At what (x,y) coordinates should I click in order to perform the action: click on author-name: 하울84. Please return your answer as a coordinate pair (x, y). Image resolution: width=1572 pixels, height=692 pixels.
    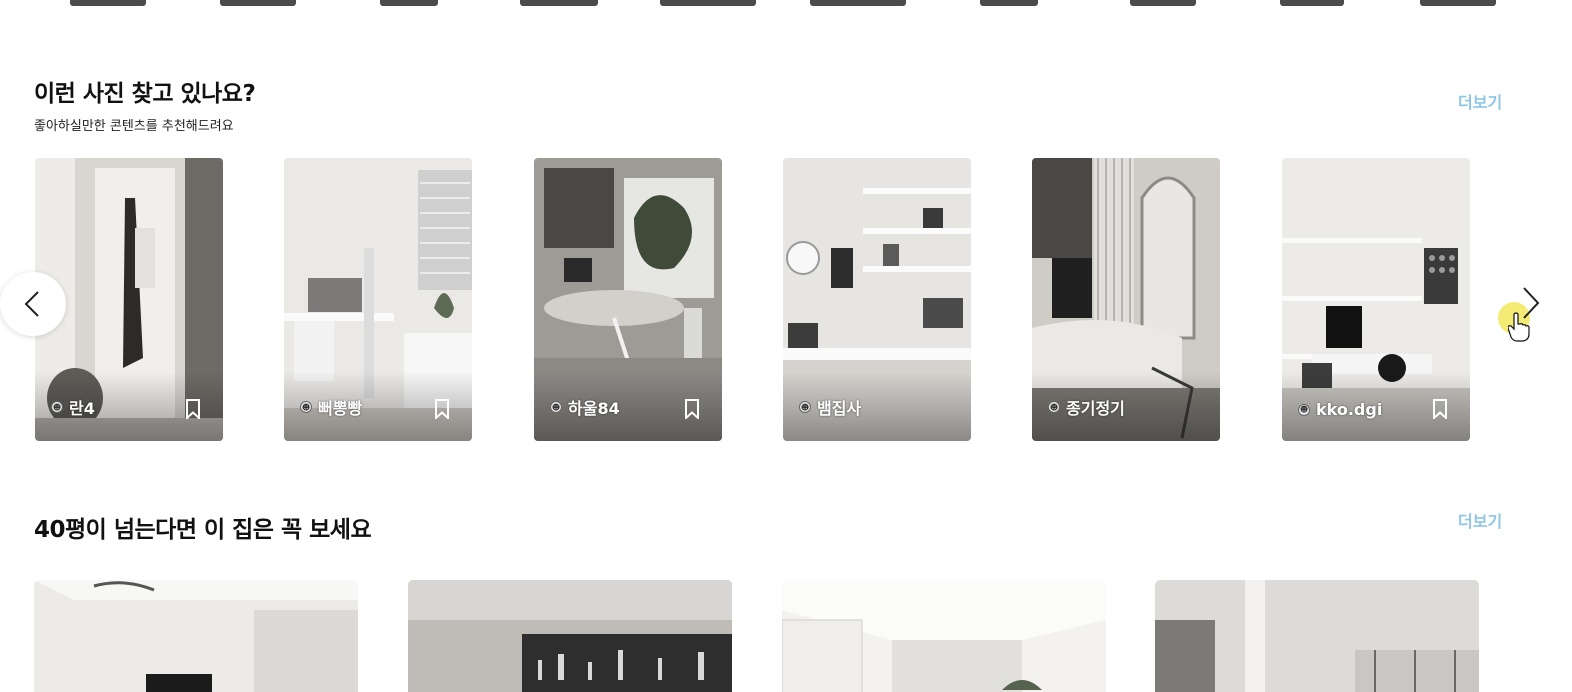
    Looking at the image, I should click on (594, 408).